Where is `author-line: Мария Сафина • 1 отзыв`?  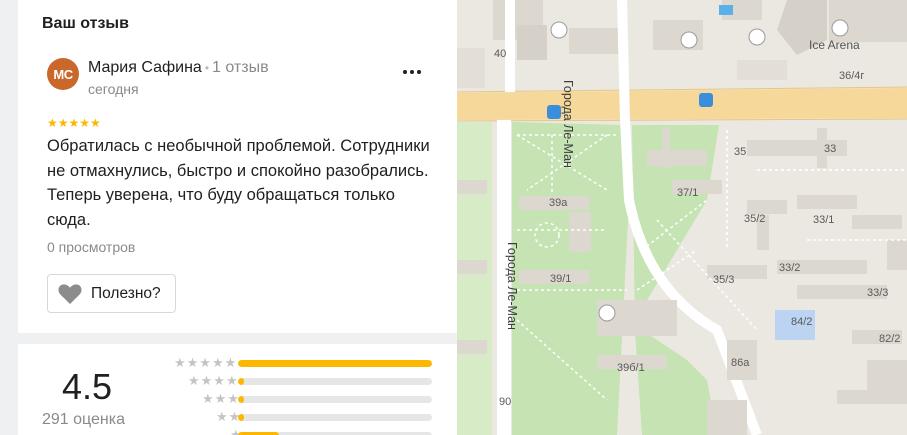 author-line: Мария Сафина • 1 отзыв is located at coordinates (178, 68).